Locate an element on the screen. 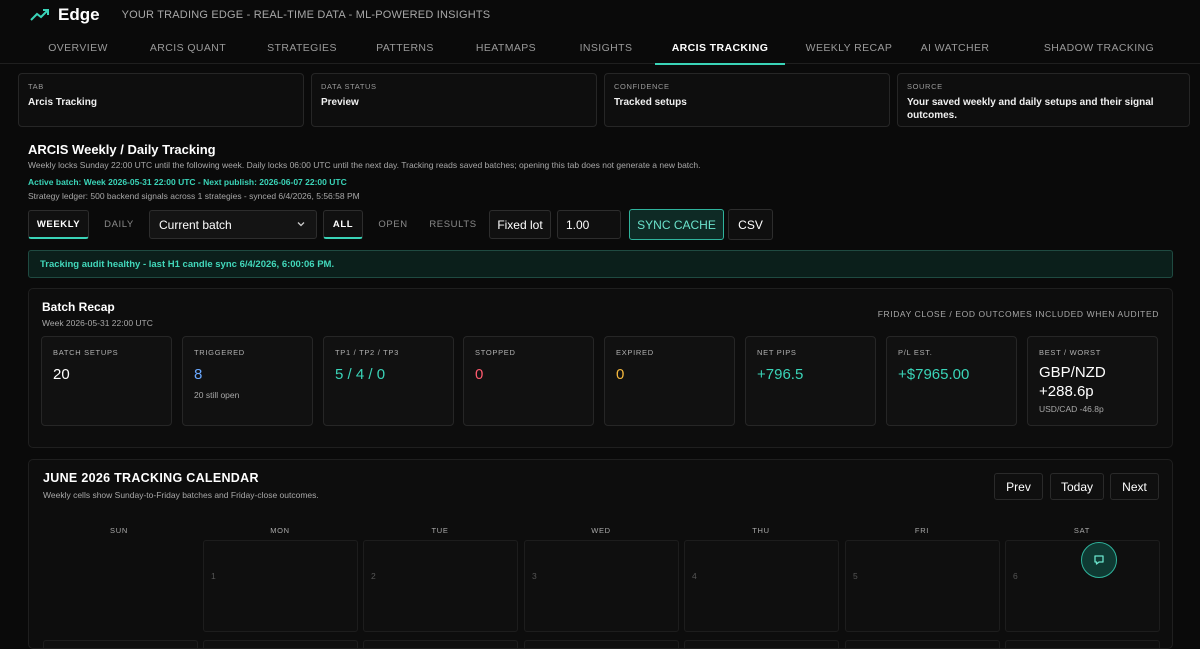 This screenshot has width=1200, height=649. info-card-confidence: CONFIDENCE Tracked setups is located at coordinates (747, 100).